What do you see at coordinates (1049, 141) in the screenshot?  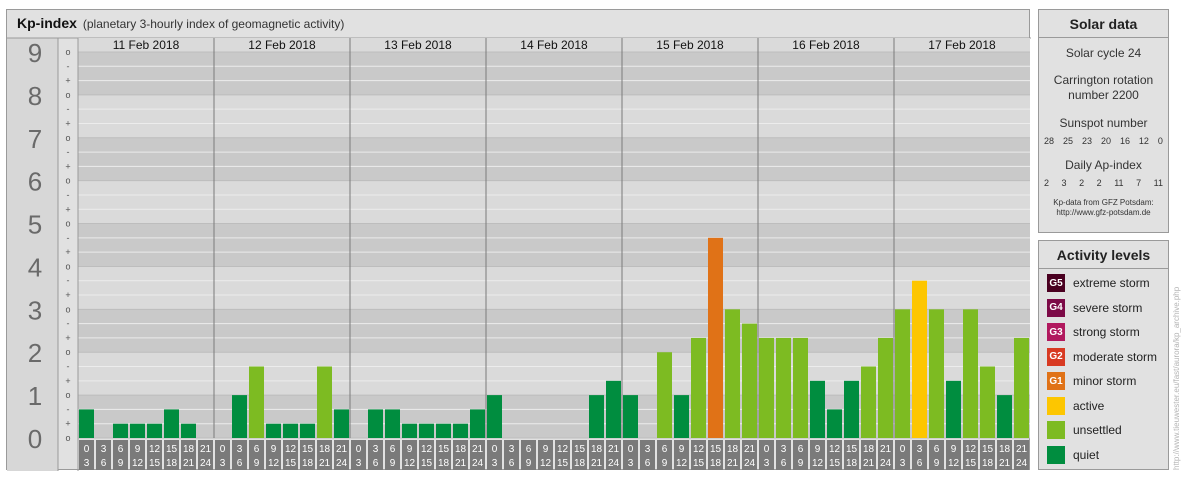 I see `sunspot-value: 28` at bounding box center [1049, 141].